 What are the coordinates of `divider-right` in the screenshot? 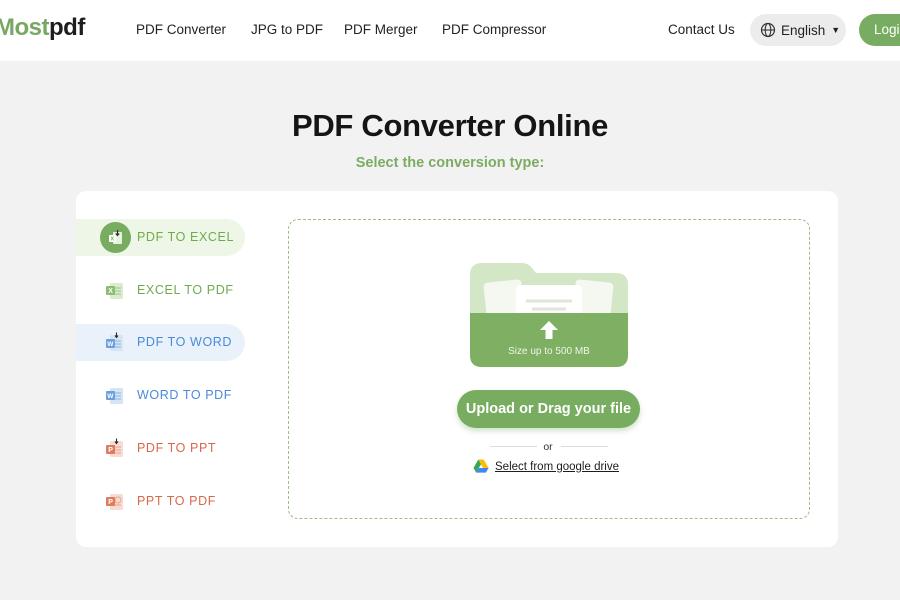 It's located at (584, 446).